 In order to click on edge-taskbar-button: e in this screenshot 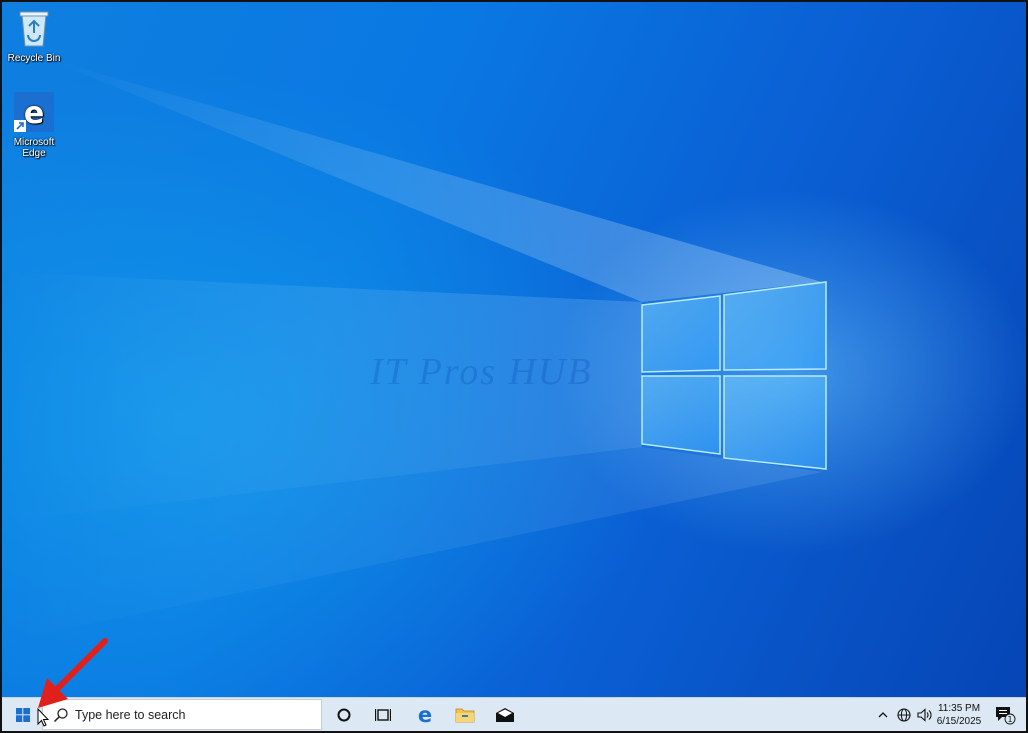, I will do `click(425, 714)`.